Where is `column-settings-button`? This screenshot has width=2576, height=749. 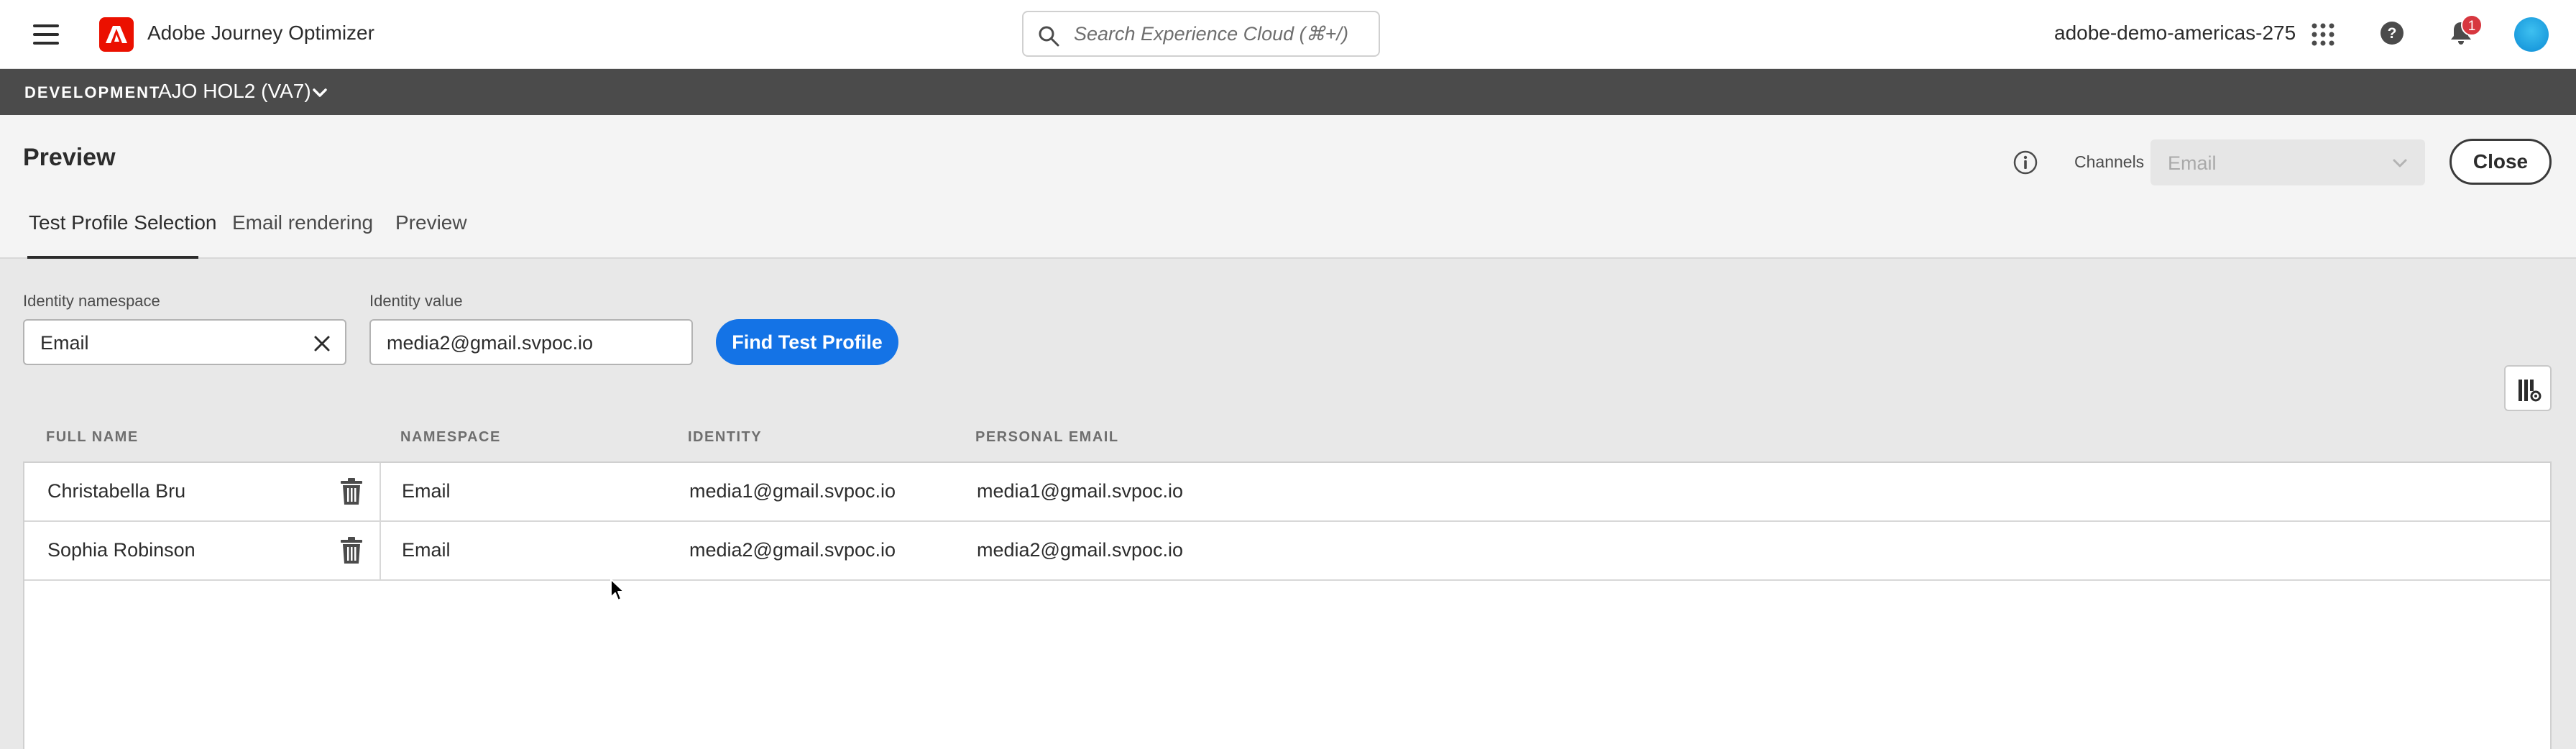
column-settings-button is located at coordinates (2528, 388).